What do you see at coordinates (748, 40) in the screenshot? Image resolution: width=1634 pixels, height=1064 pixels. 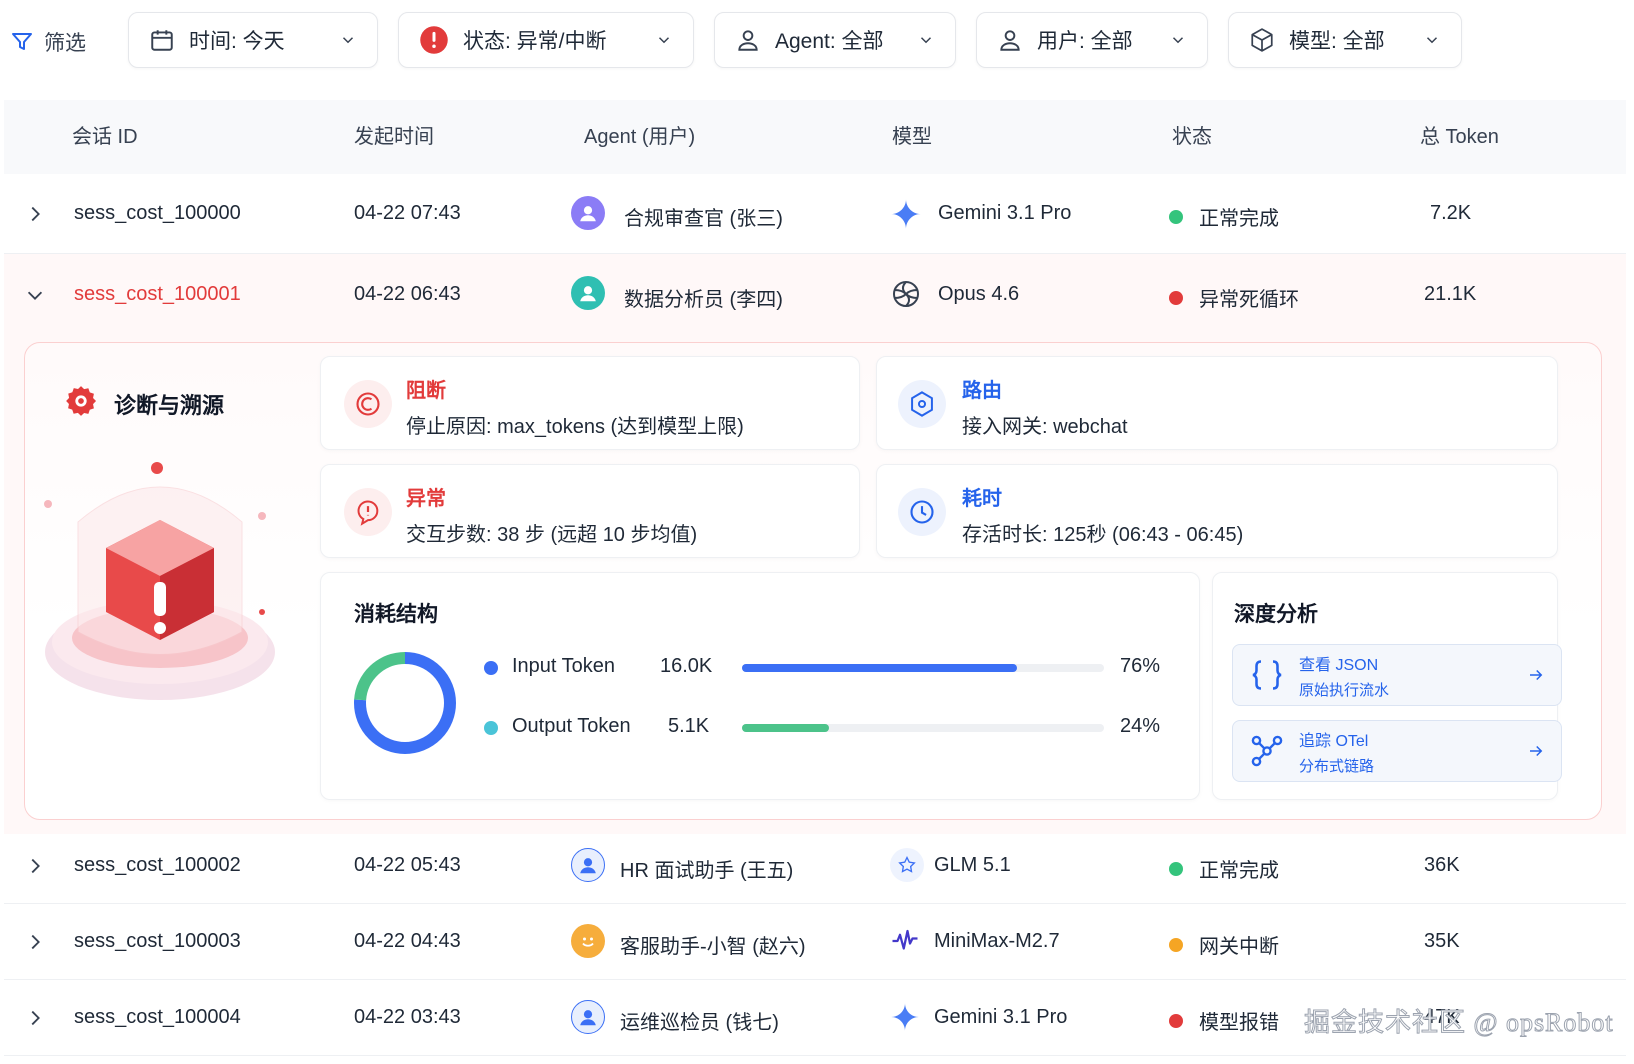 I see `user-icon` at bounding box center [748, 40].